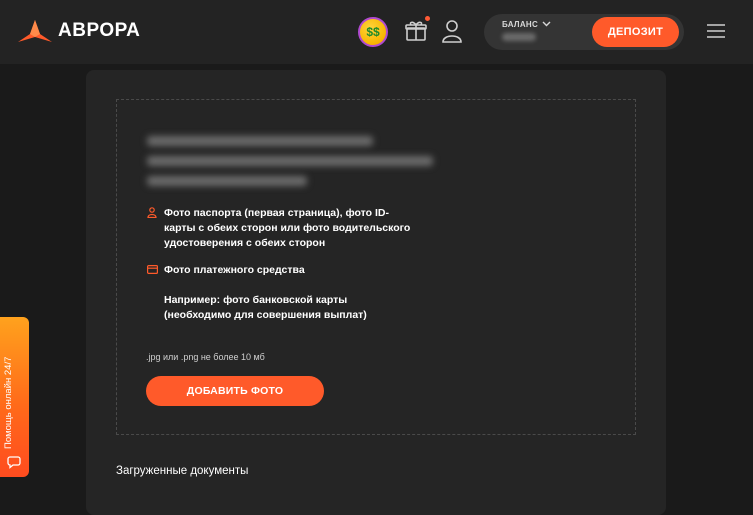 Image resolution: width=753 pixels, height=515 pixels. I want to click on add-photo-button: ДОБАВИТЬ ФОТО, so click(235, 391).